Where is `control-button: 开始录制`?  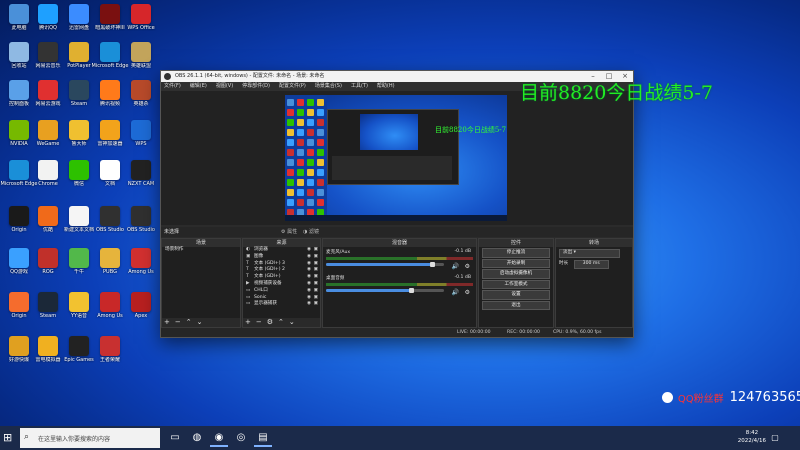 control-button: 开始录制 is located at coordinates (516, 263).